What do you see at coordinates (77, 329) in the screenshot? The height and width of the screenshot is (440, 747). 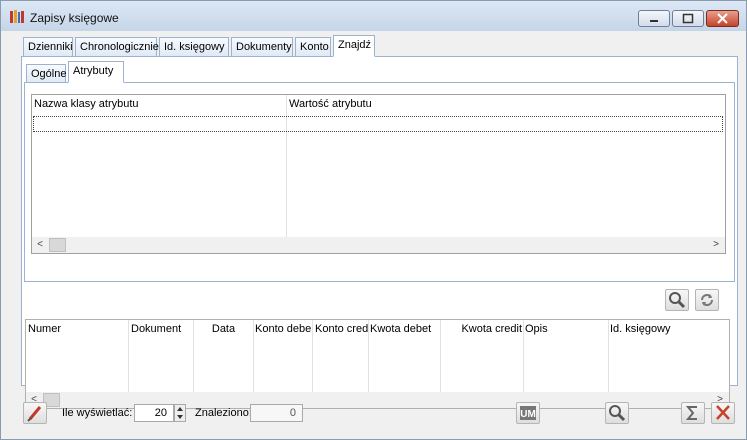 I see `column-header: Numer` at bounding box center [77, 329].